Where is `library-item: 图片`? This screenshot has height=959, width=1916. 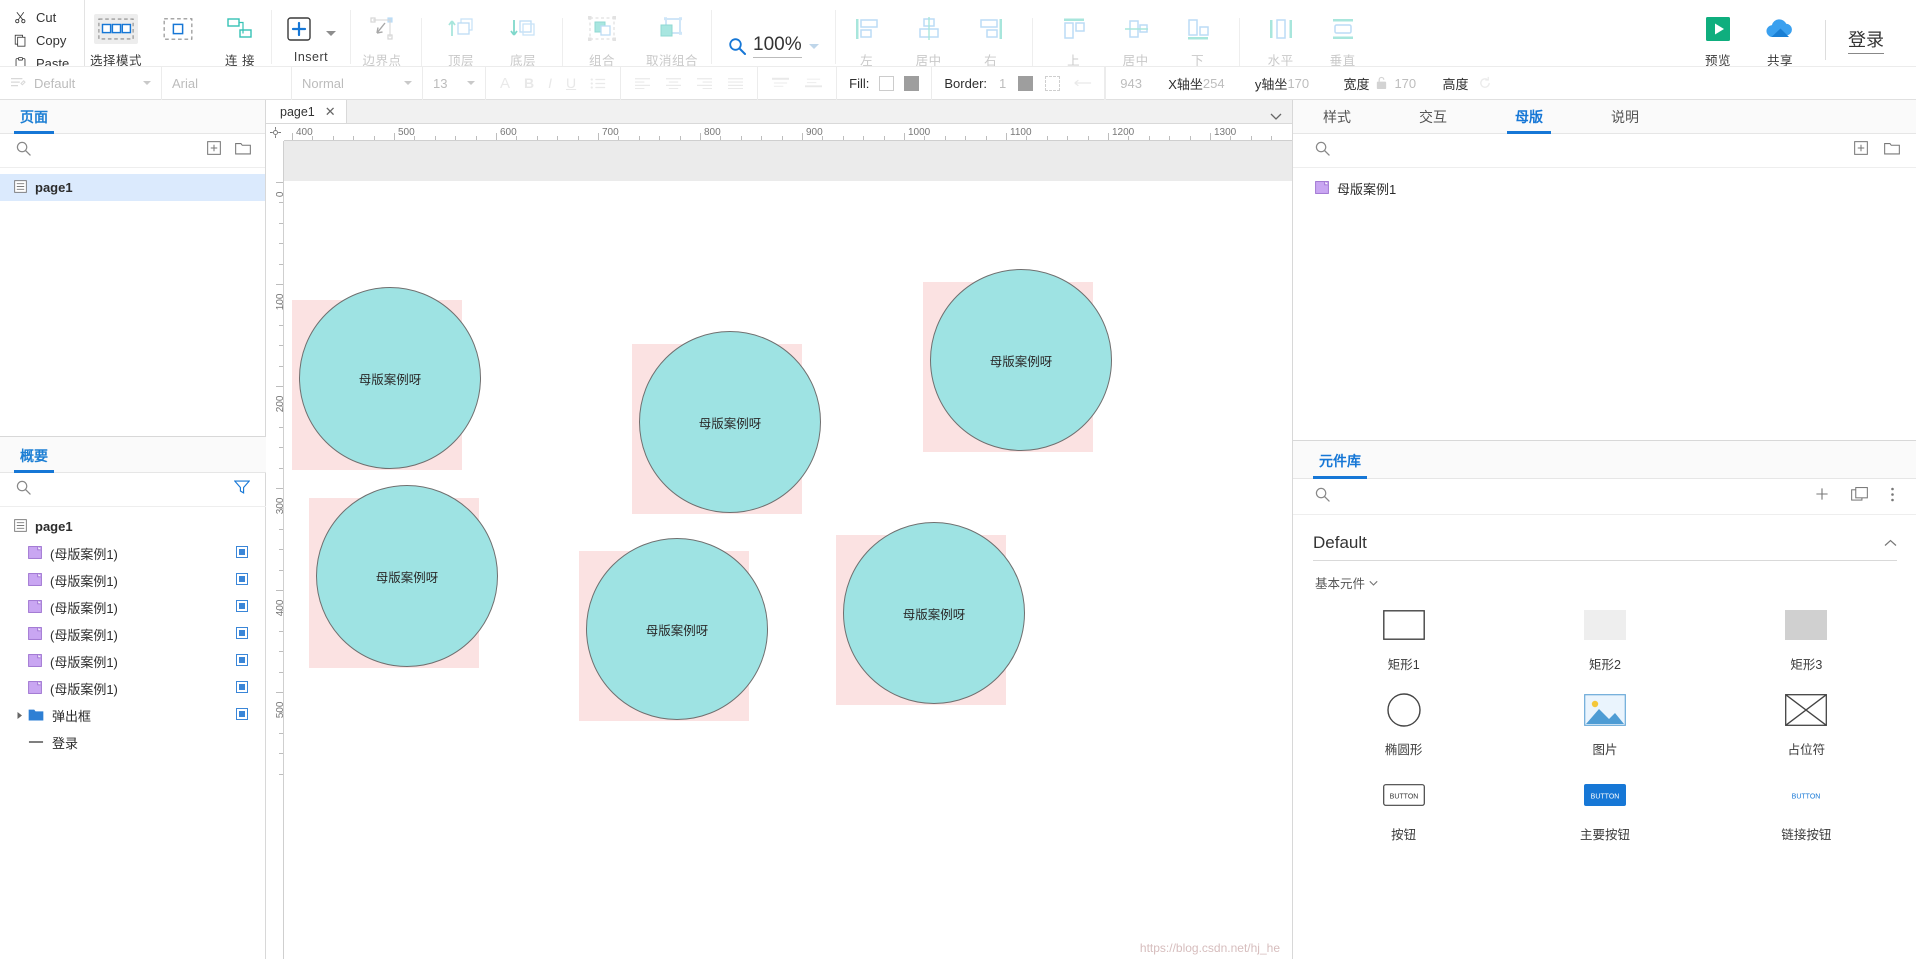
library-item: 图片 is located at coordinates (1604, 720).